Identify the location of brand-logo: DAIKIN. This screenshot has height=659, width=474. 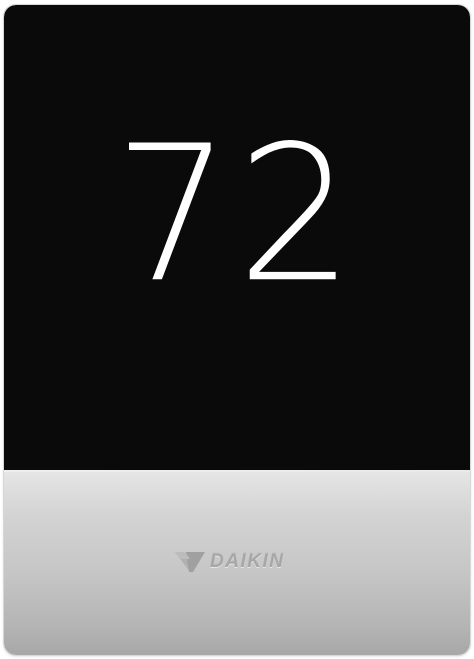
(228, 562).